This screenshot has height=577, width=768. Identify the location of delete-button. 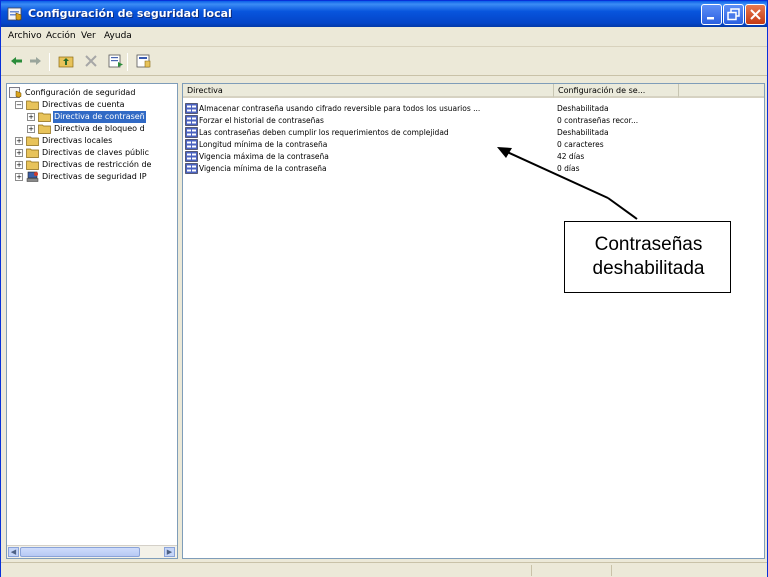
(92, 62).